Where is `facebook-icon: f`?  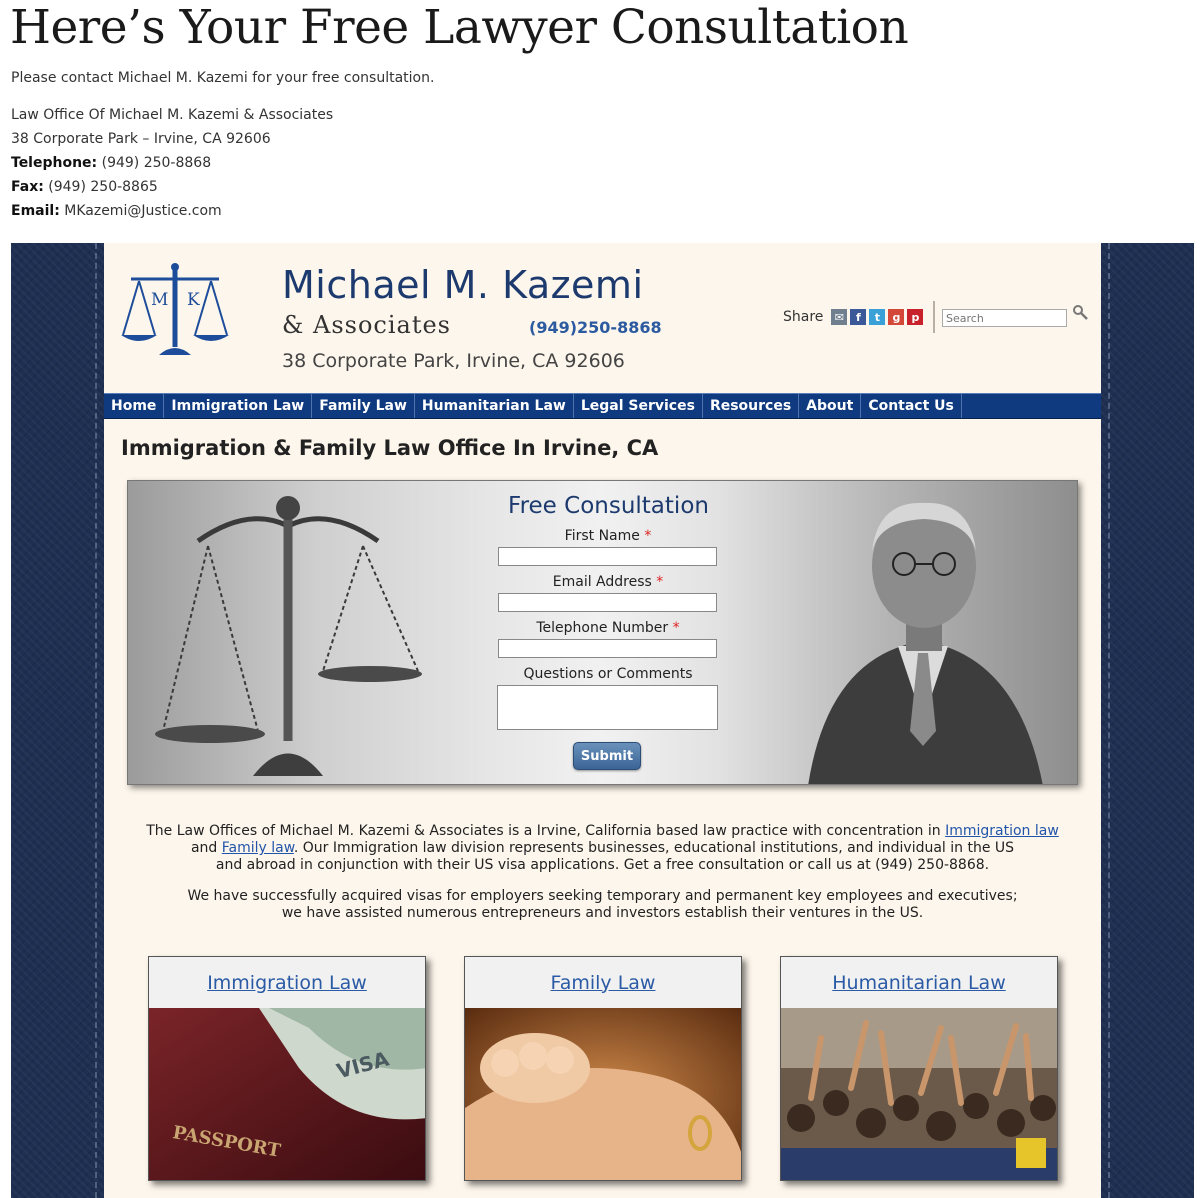 facebook-icon: f is located at coordinates (858, 317).